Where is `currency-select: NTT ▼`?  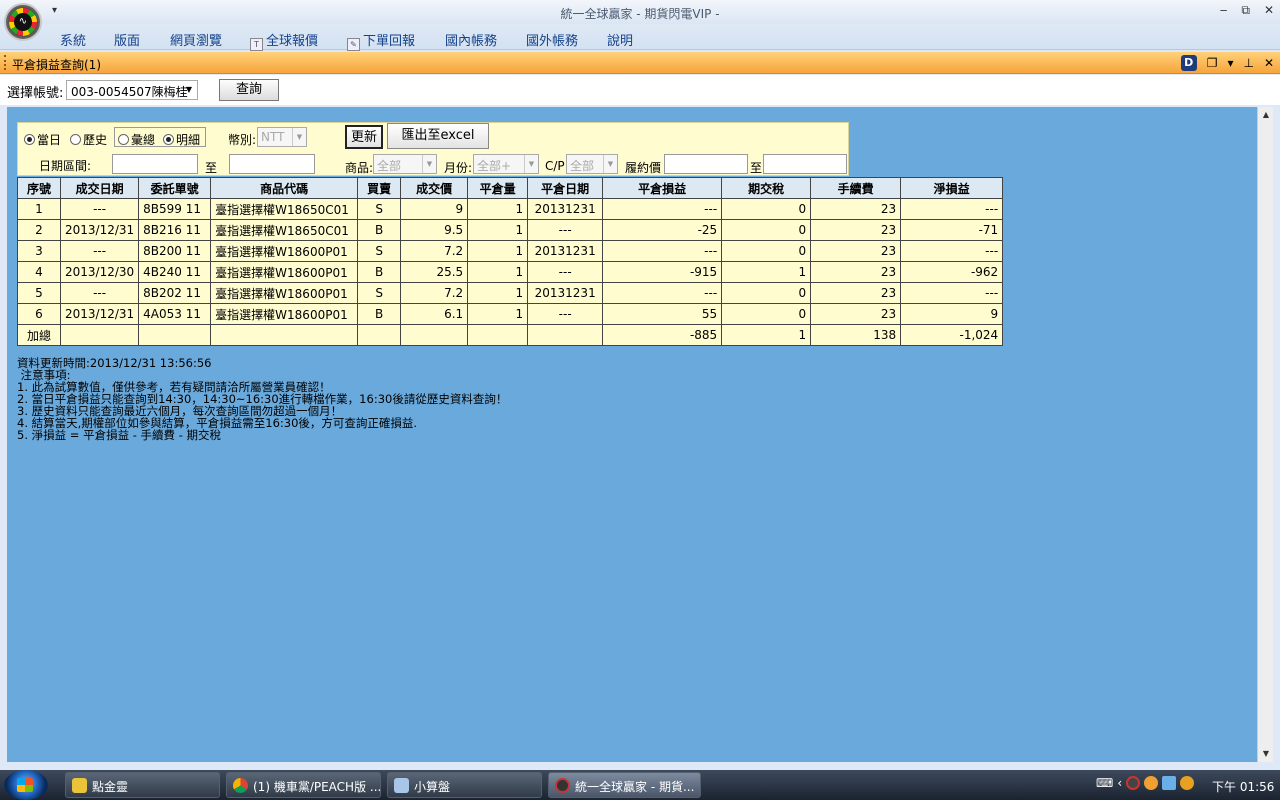 currency-select: NTT ▼ is located at coordinates (282, 137).